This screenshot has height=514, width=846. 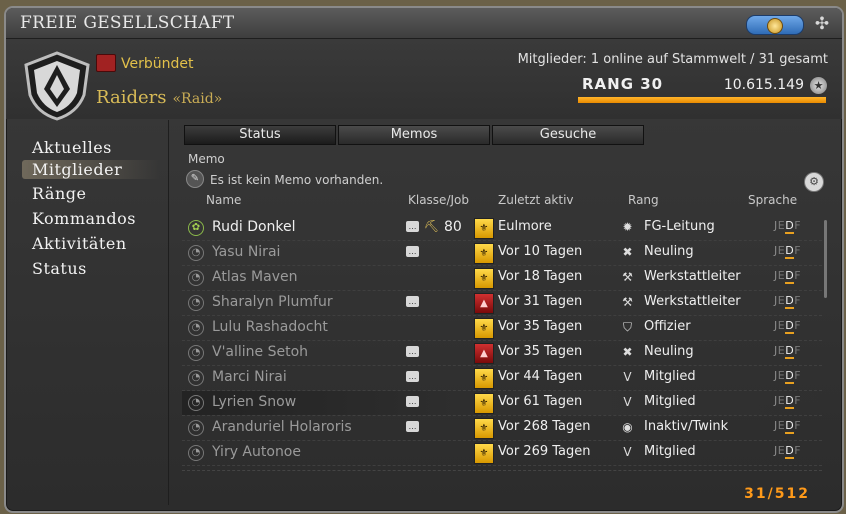 What do you see at coordinates (627, 227) in the screenshot?
I see `crown-icon: ✹` at bounding box center [627, 227].